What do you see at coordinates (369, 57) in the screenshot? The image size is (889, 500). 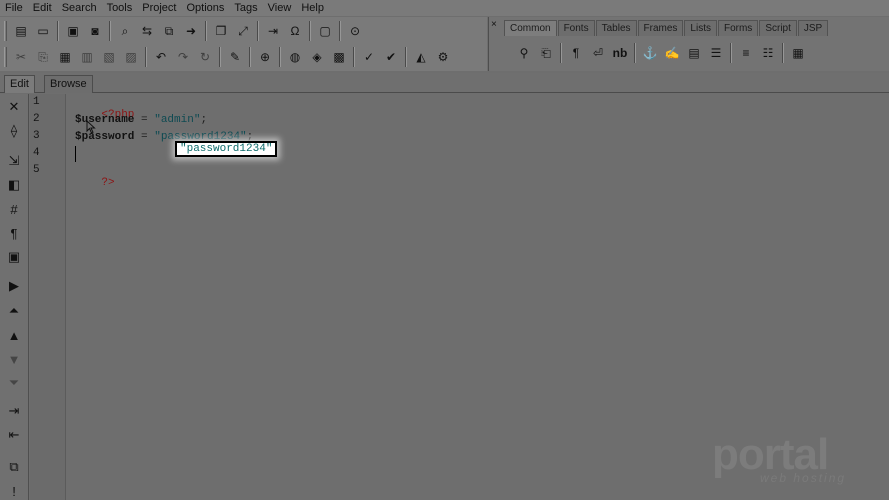 I see `spellcheck-icon: ✓` at bounding box center [369, 57].